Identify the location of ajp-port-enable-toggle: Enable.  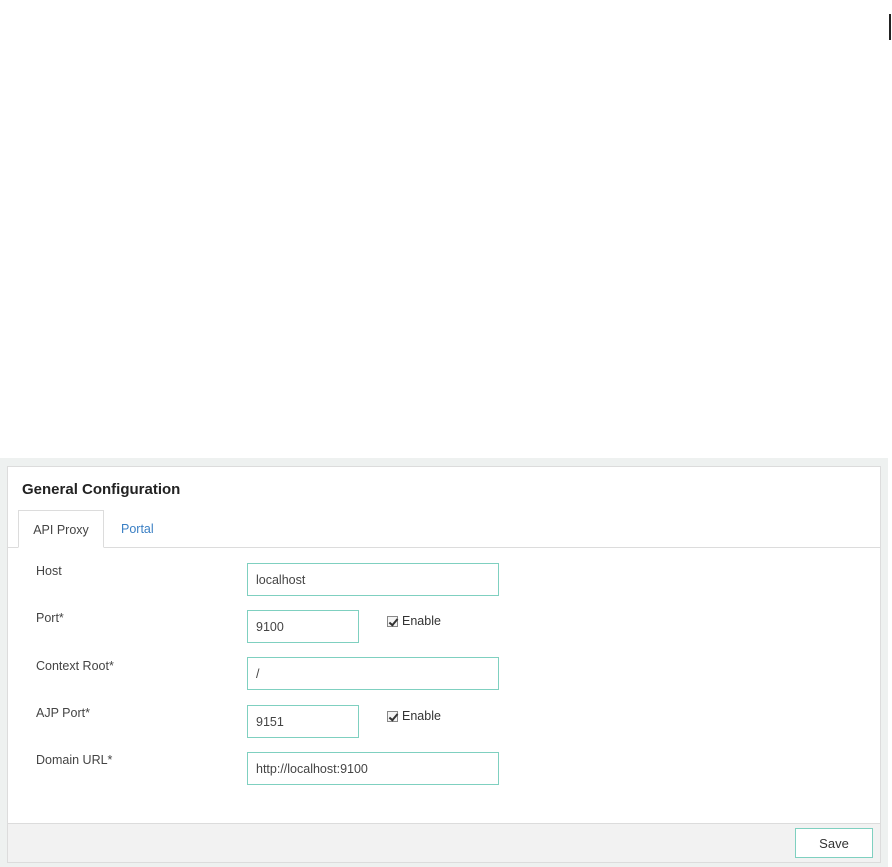
(414, 716).